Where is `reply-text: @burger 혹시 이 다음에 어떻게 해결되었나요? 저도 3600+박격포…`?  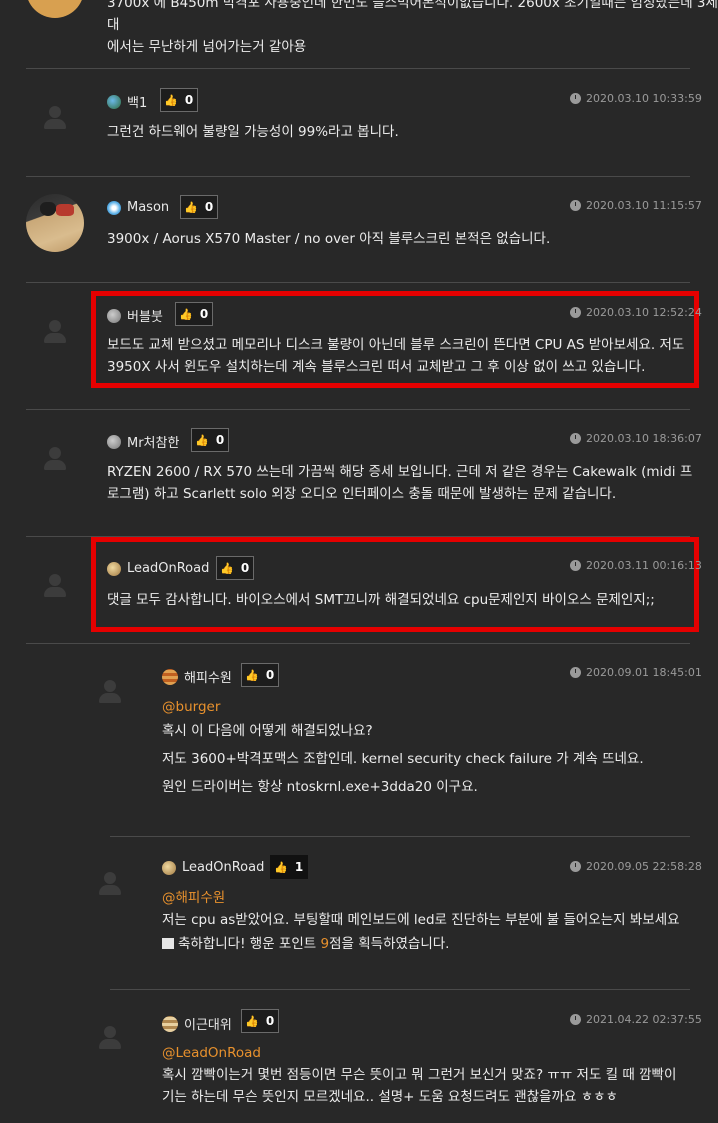
reply-text: @burger 혹시 이 다음에 어떻게 해결되었나요? 저도 3600+박격포… is located at coordinates (403, 747).